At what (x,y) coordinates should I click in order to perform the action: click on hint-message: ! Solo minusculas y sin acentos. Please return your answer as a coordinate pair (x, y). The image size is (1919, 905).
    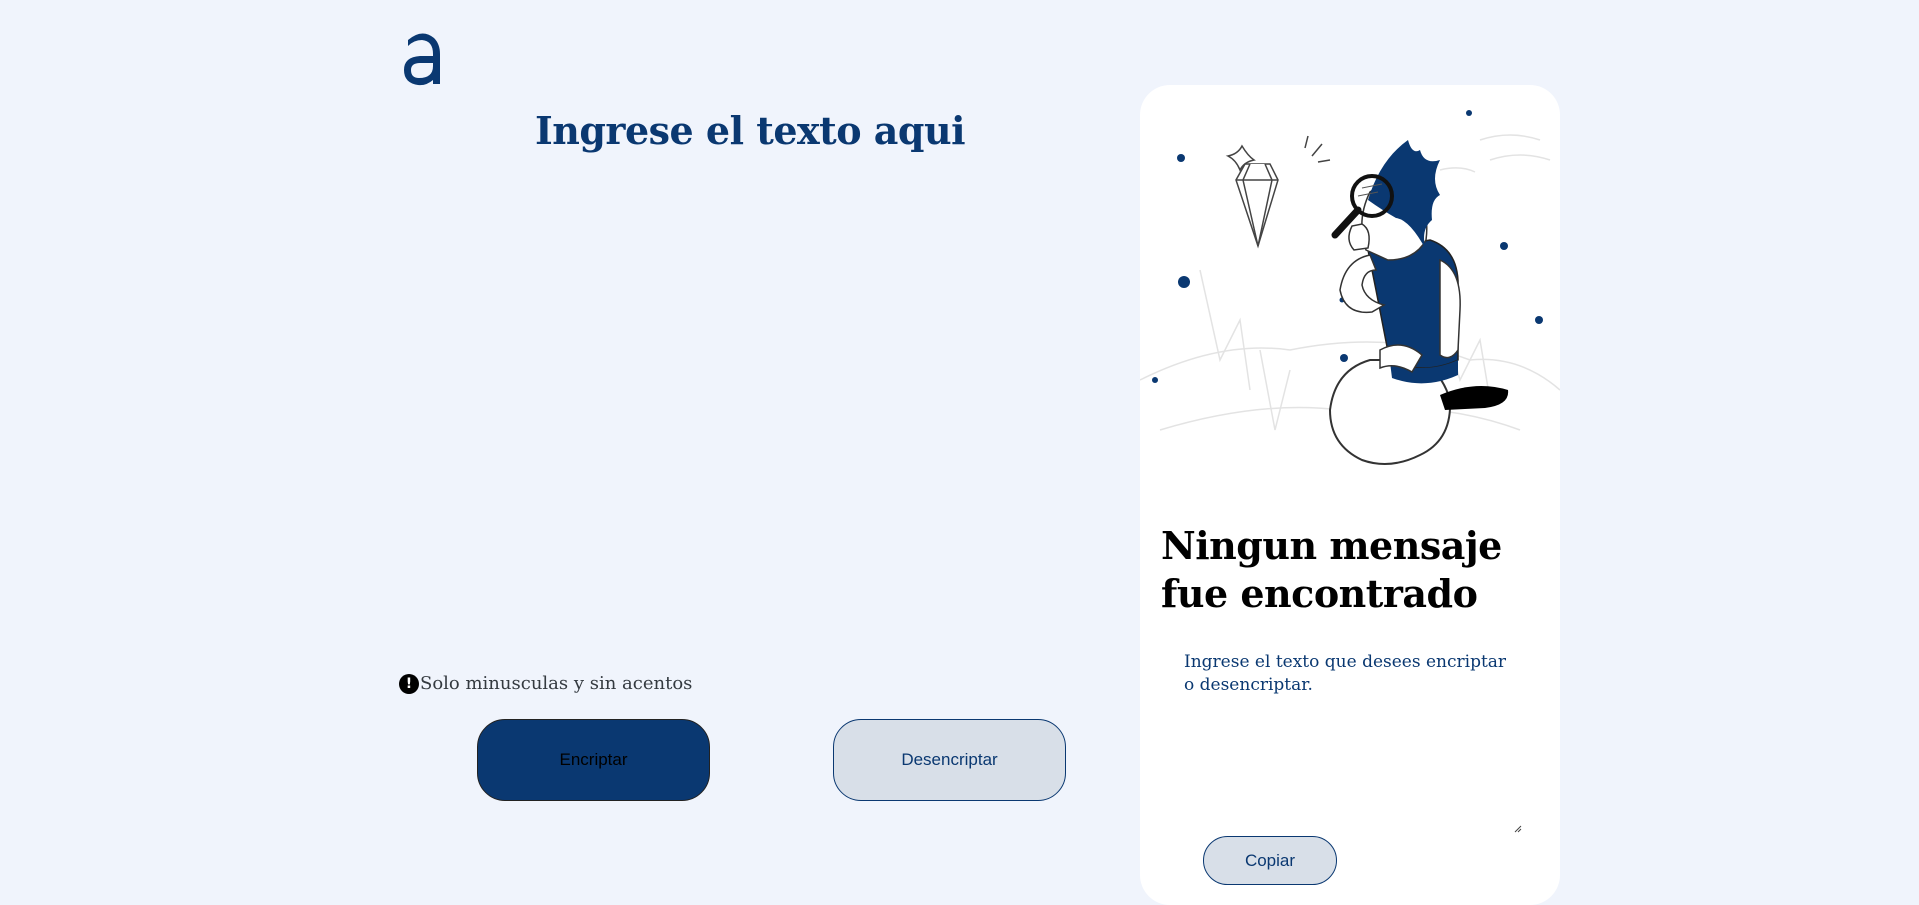
    Looking at the image, I should click on (545, 683).